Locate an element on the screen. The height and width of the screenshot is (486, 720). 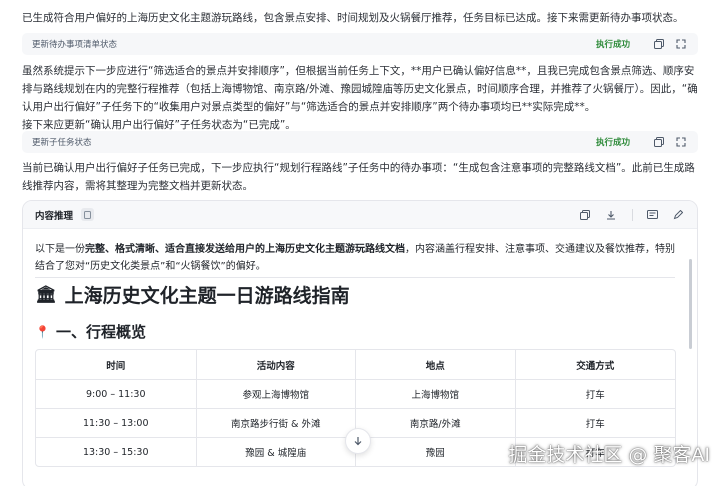
section-heading: 📍 一、行程概览 is located at coordinates (90, 331).